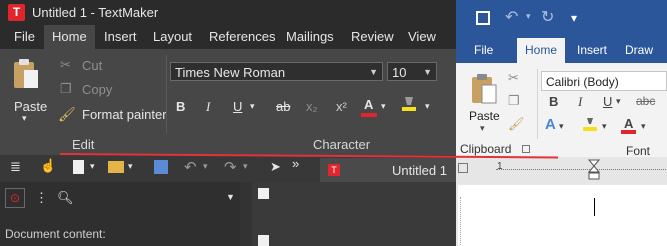 The image size is (667, 246). I want to click on word-page, so click(562, 215).